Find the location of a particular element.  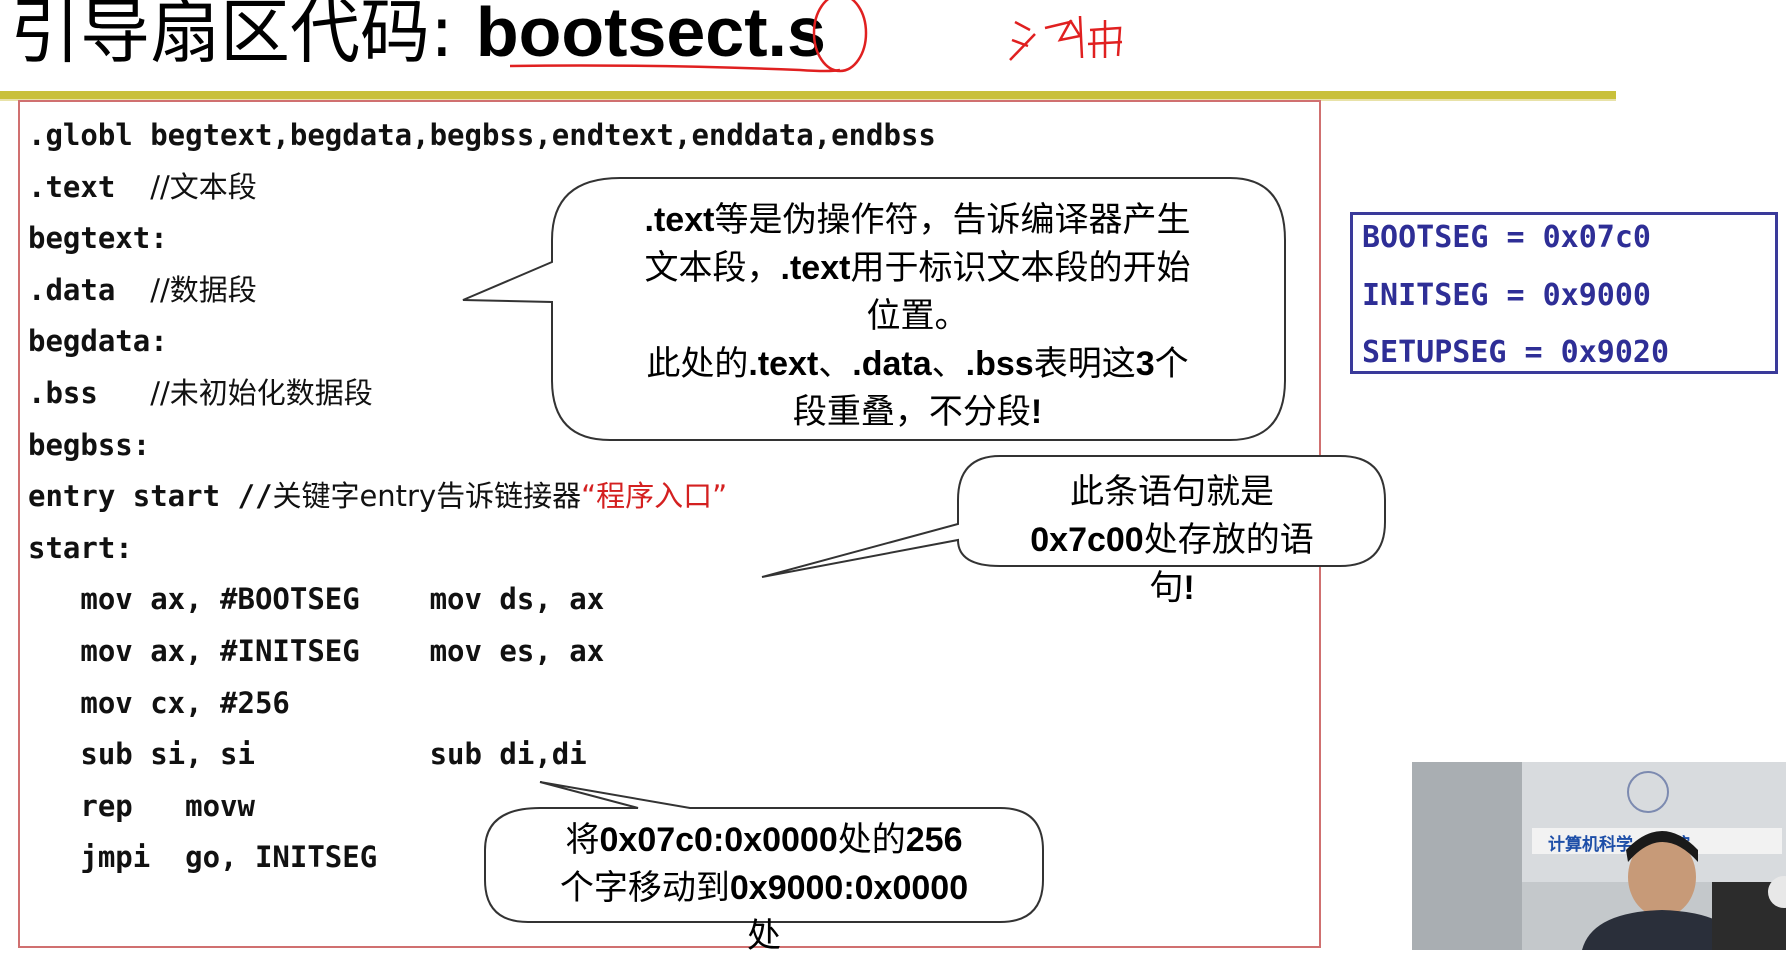

callout-line: 个字移动到0x9000:0x0000 is located at coordinates (764, 888).